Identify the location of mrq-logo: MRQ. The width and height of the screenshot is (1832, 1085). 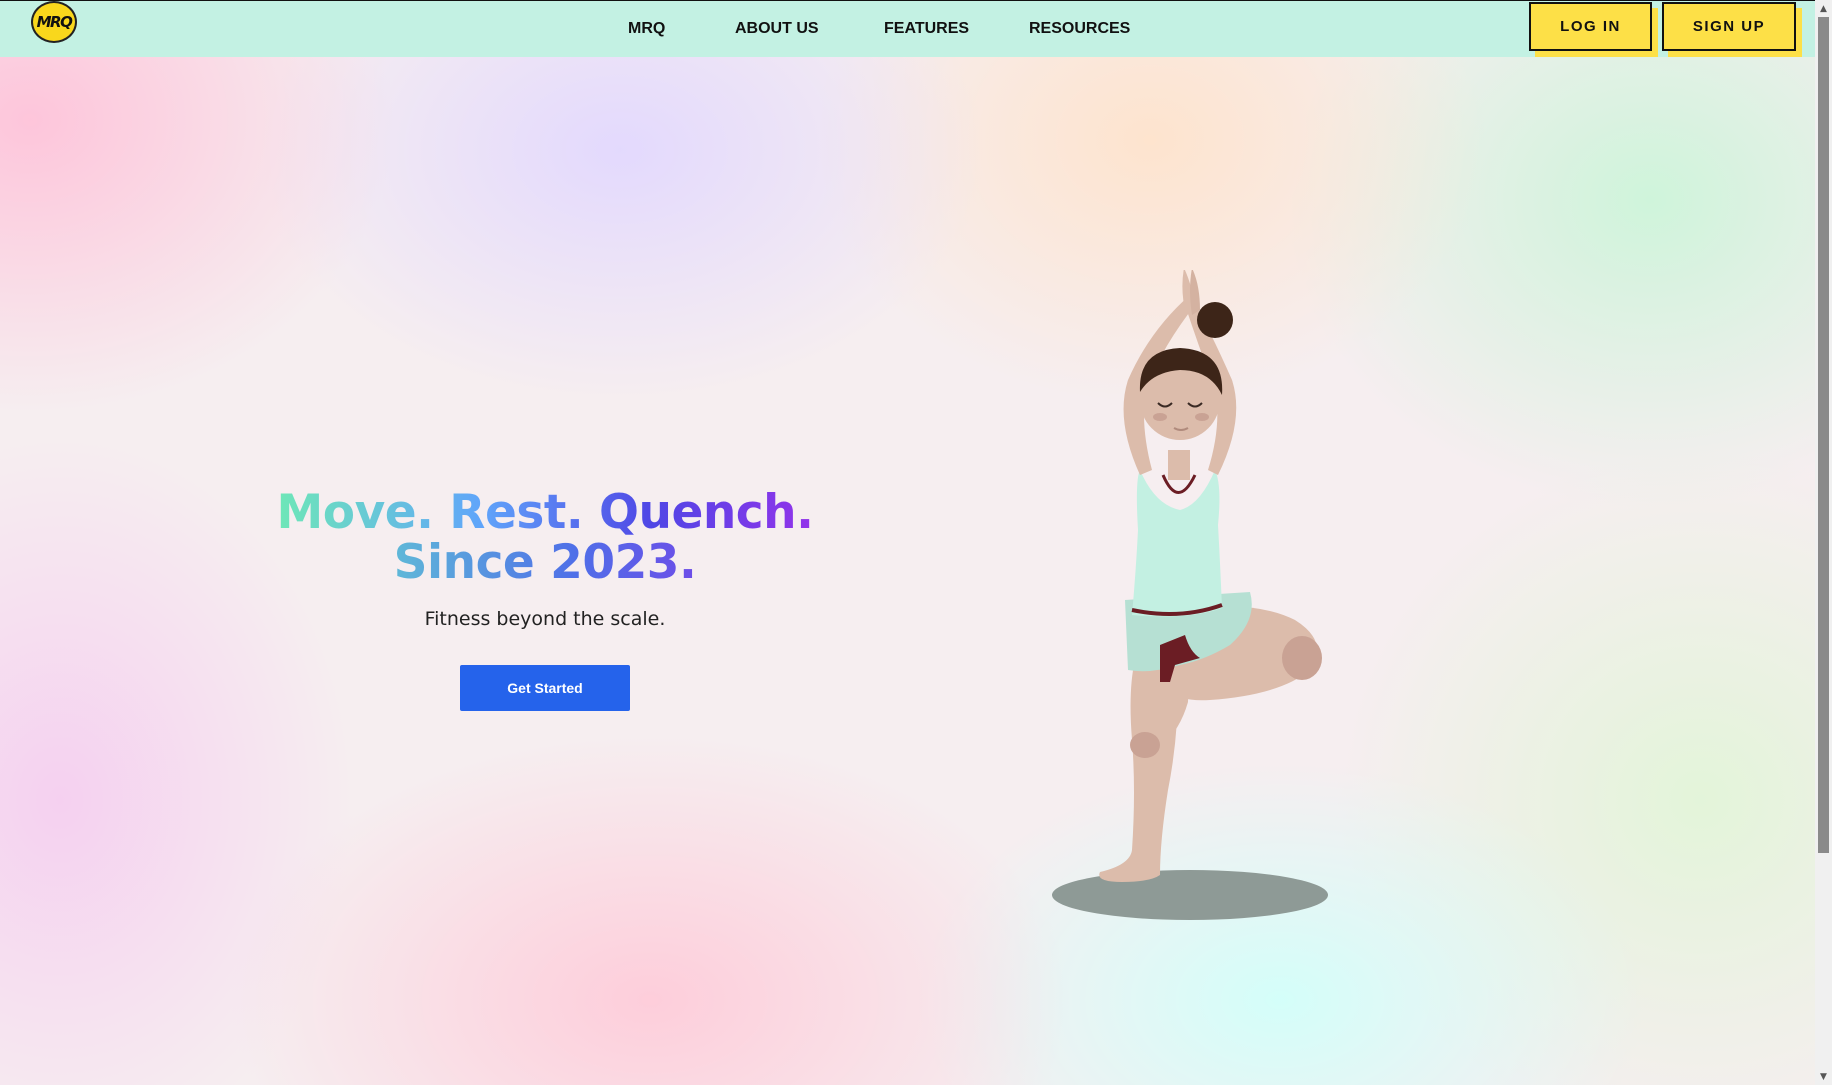
(54, 22).